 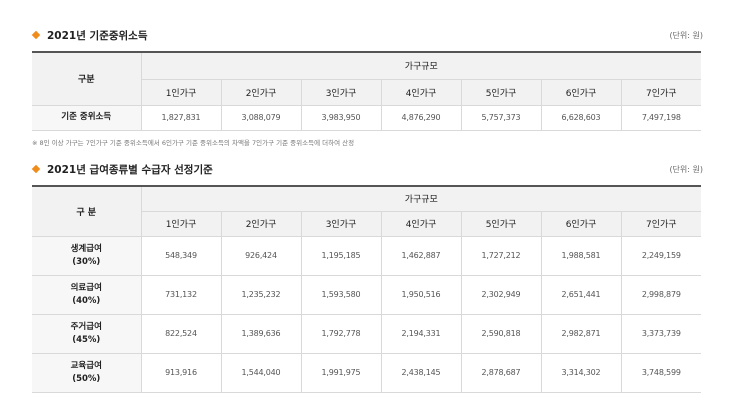 What do you see at coordinates (367, 35) in the screenshot?
I see `section1-header: 2021년 기준중위소득 (단위: 원)` at bounding box center [367, 35].